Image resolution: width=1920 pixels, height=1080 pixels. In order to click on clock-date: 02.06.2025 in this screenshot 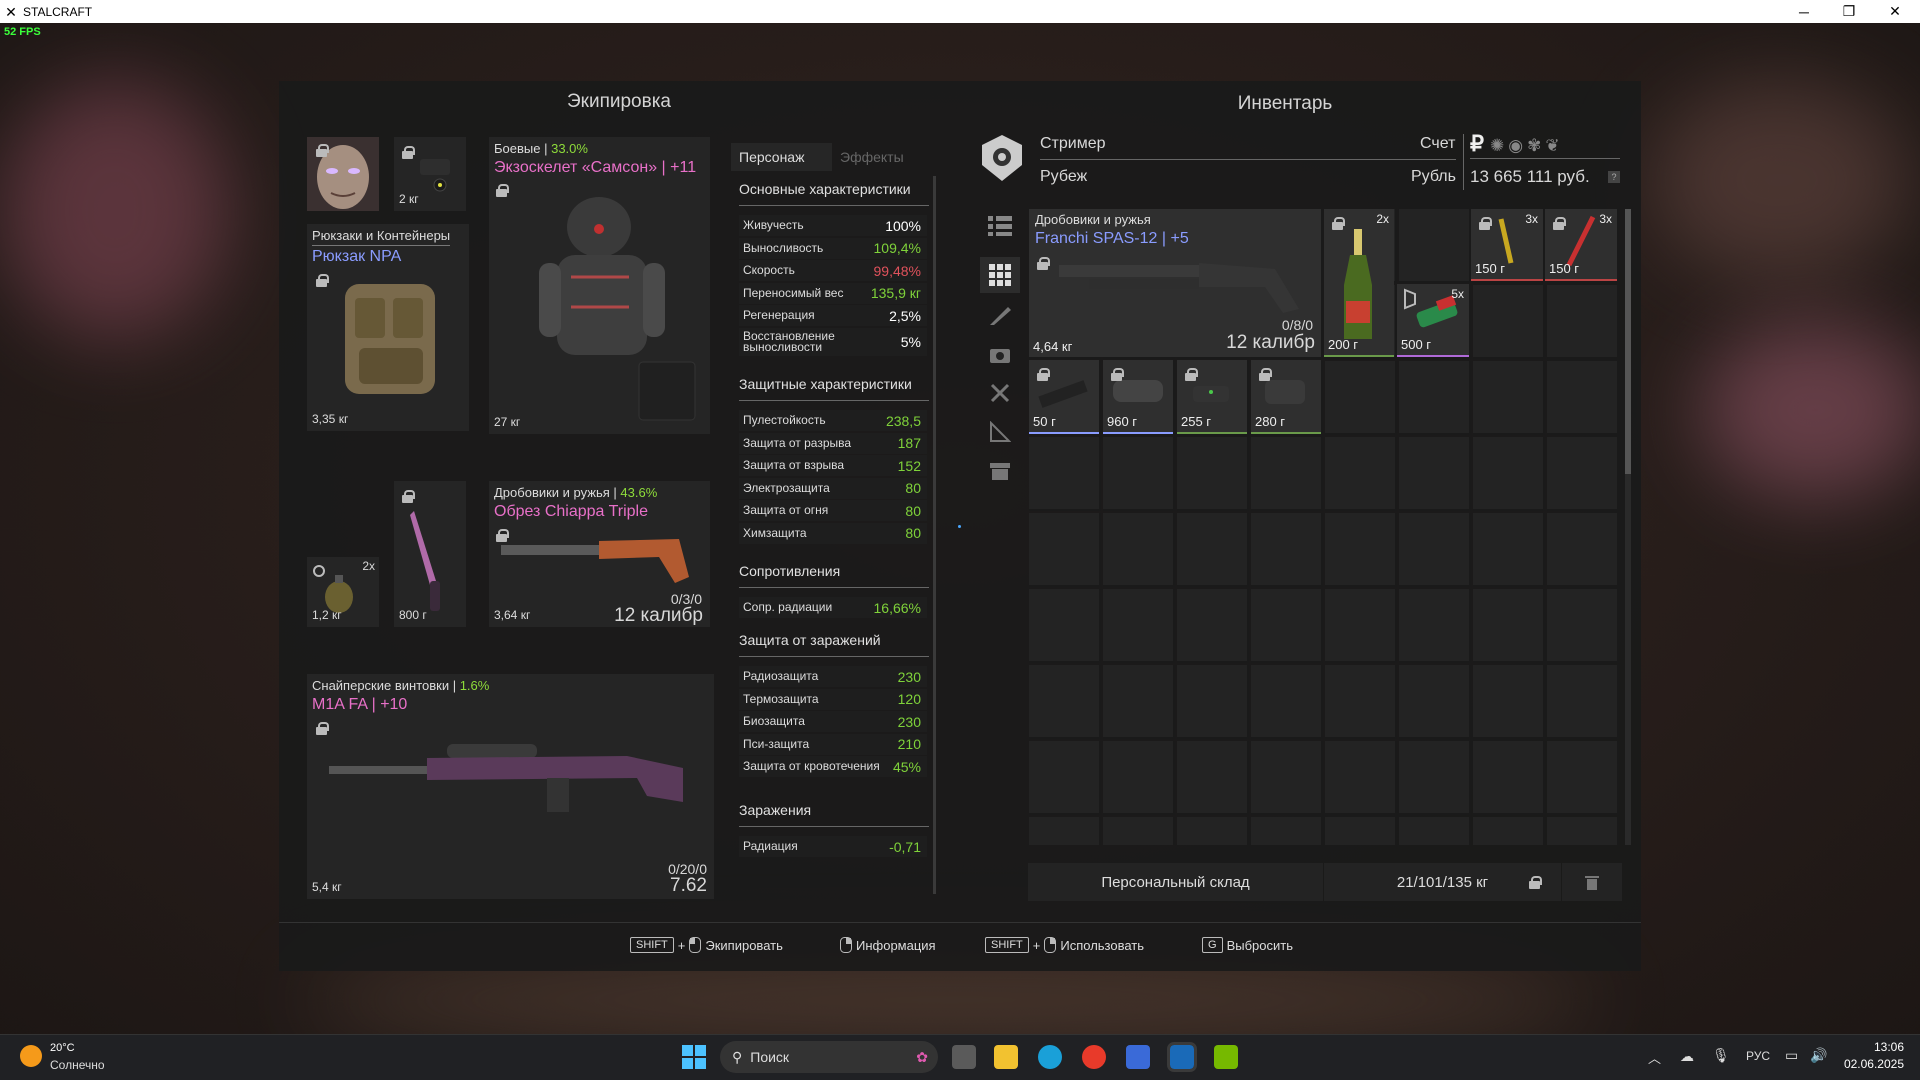, I will do `click(1869, 1064)`.